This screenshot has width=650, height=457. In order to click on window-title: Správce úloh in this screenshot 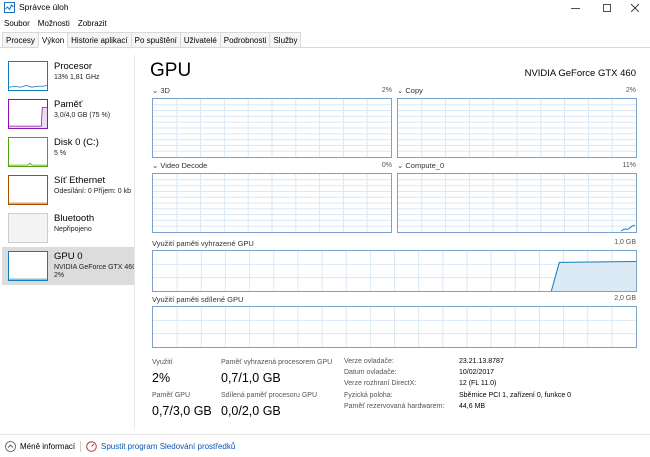, I will do `click(44, 7)`.